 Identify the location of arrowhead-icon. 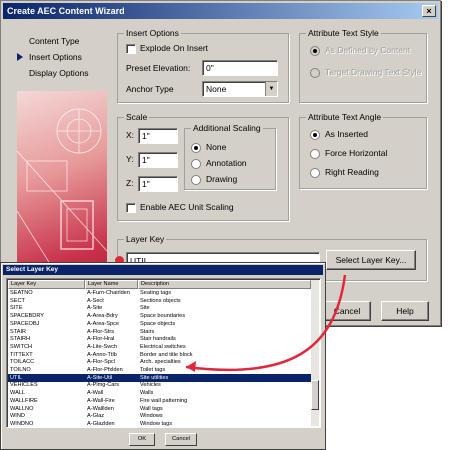
(191, 366).